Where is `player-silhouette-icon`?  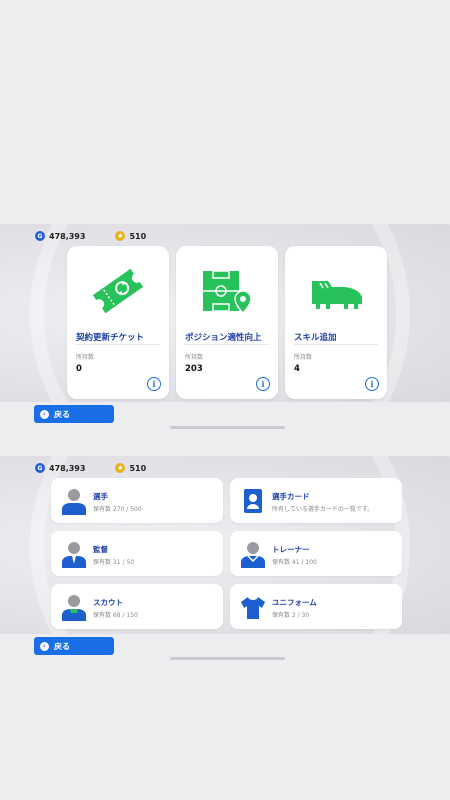 player-silhouette-icon is located at coordinates (74, 502).